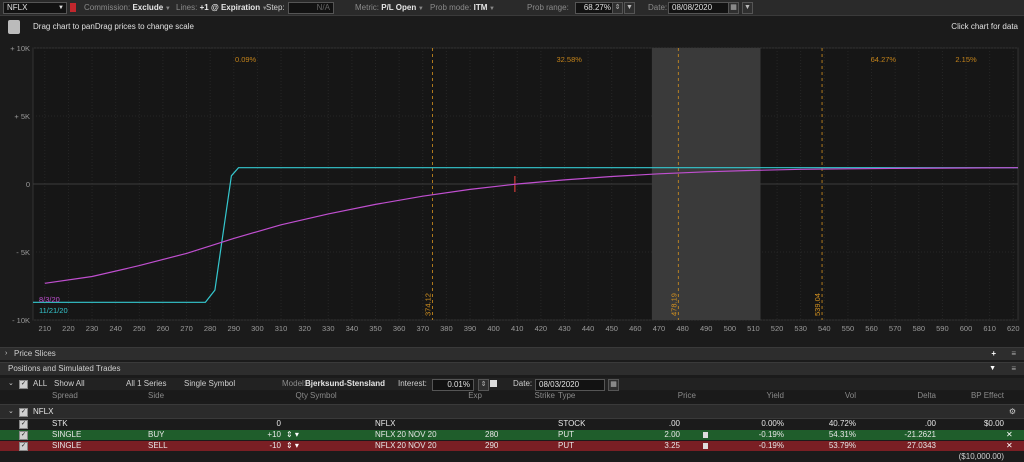  I want to click on table-row: ✓ STK 0 NFLX STOCK .00 0.00% 40.72% .00 $0.00, so click(512, 424).